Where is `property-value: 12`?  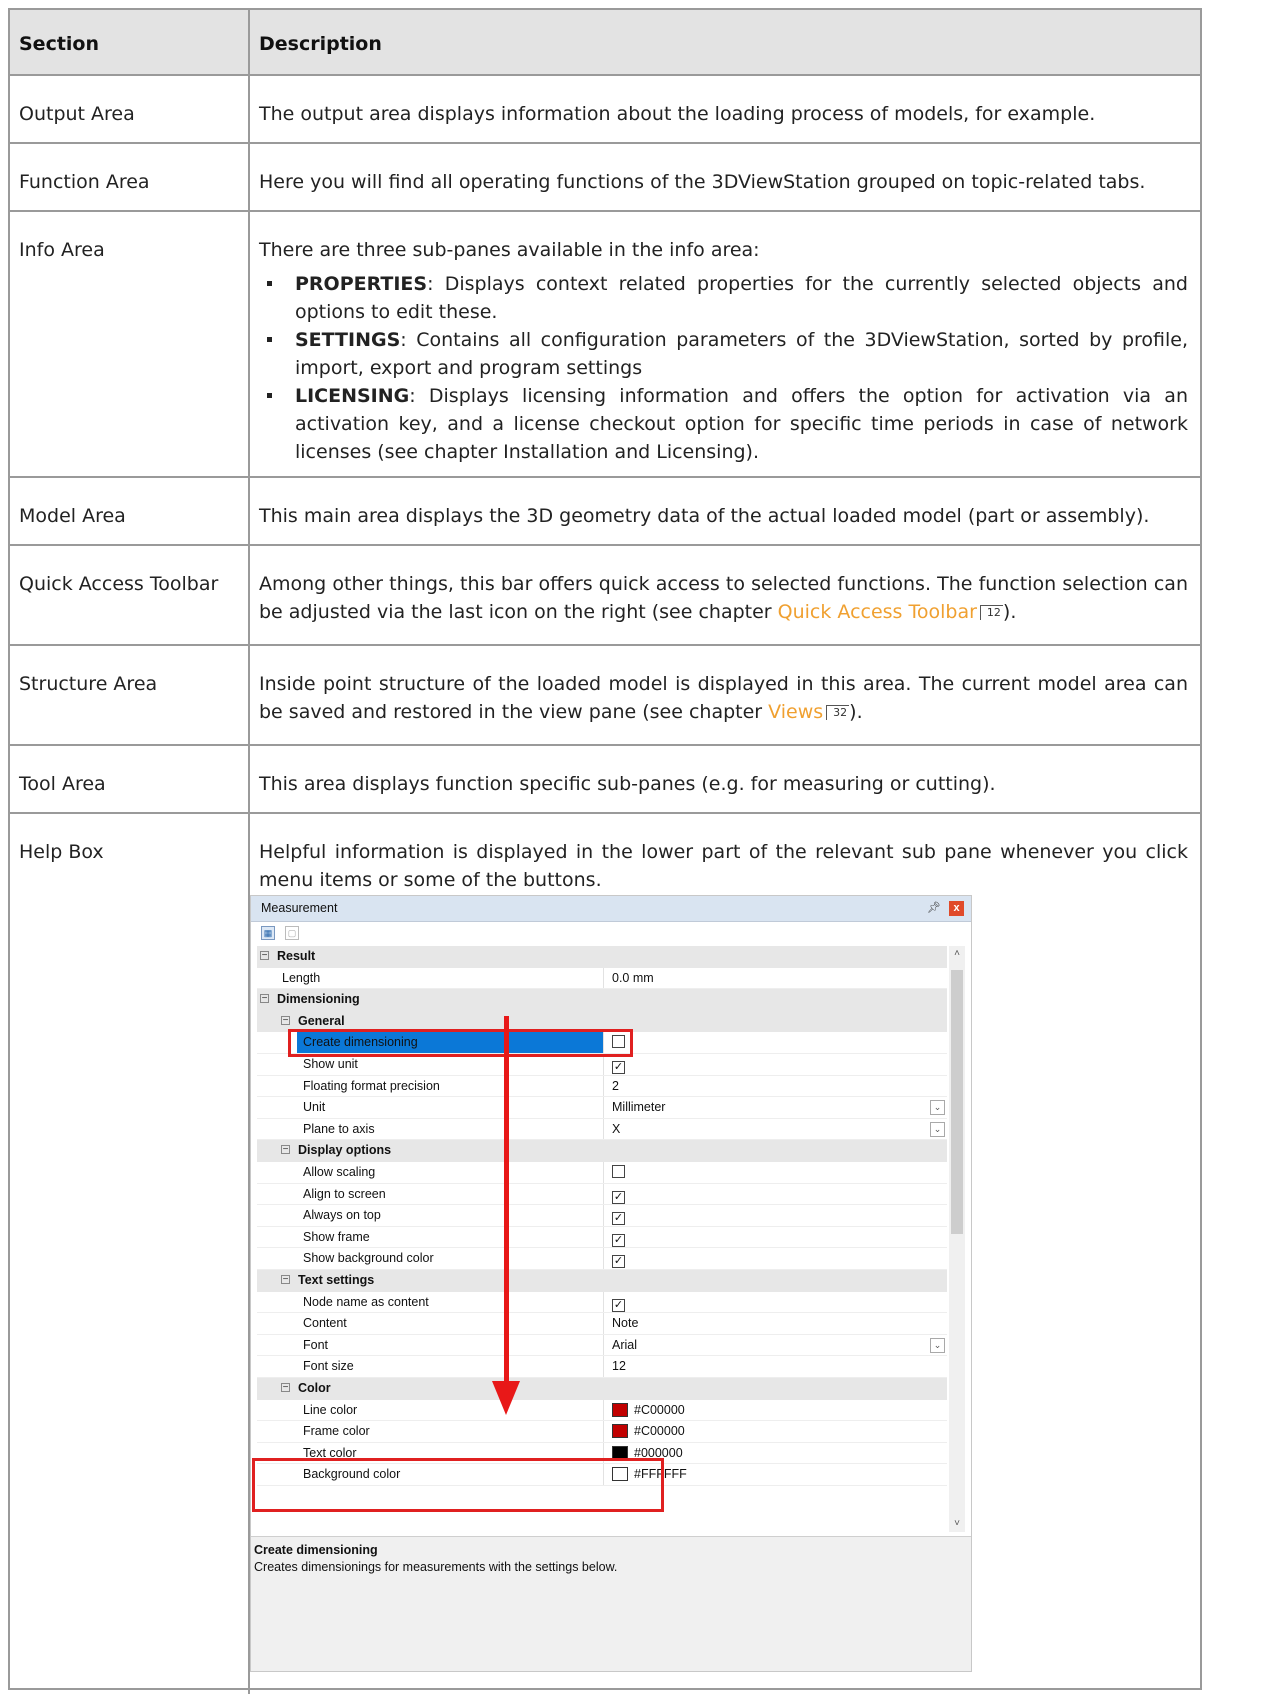
property-value: 12 is located at coordinates (619, 1366).